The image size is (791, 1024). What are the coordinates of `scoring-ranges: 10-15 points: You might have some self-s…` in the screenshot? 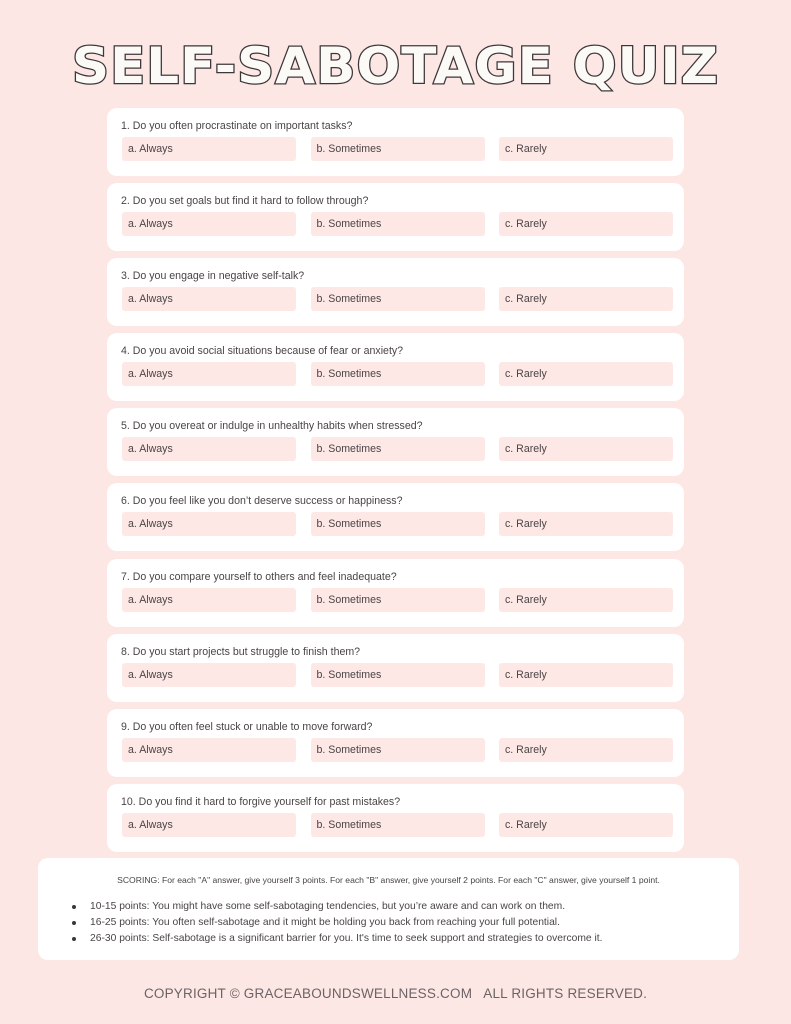 It's located at (336, 923).